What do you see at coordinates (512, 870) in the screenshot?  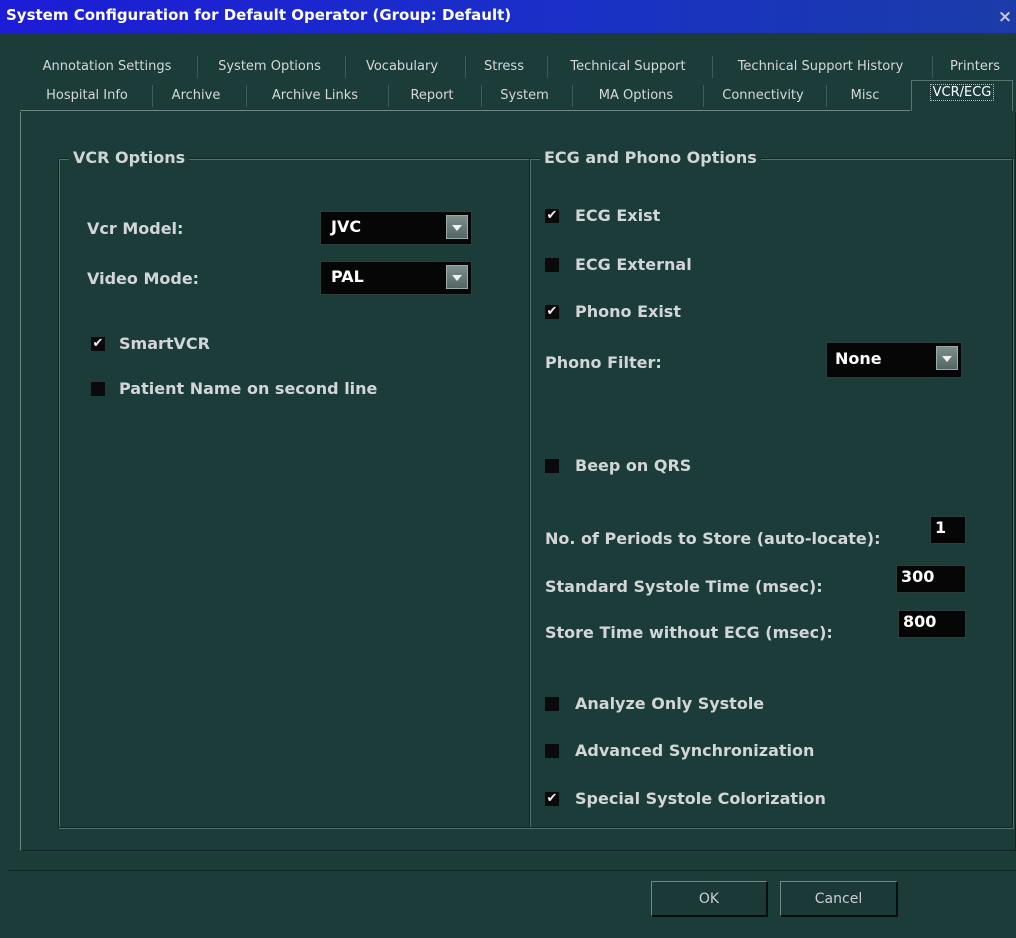 I see `footer-divider` at bounding box center [512, 870].